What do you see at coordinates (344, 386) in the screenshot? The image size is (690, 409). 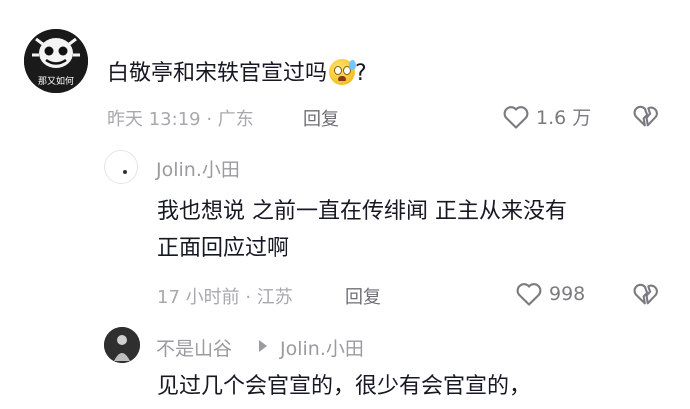 I see `reply-text-line: 见过几个会官宣的，很少有会官宣的，` at bounding box center [344, 386].